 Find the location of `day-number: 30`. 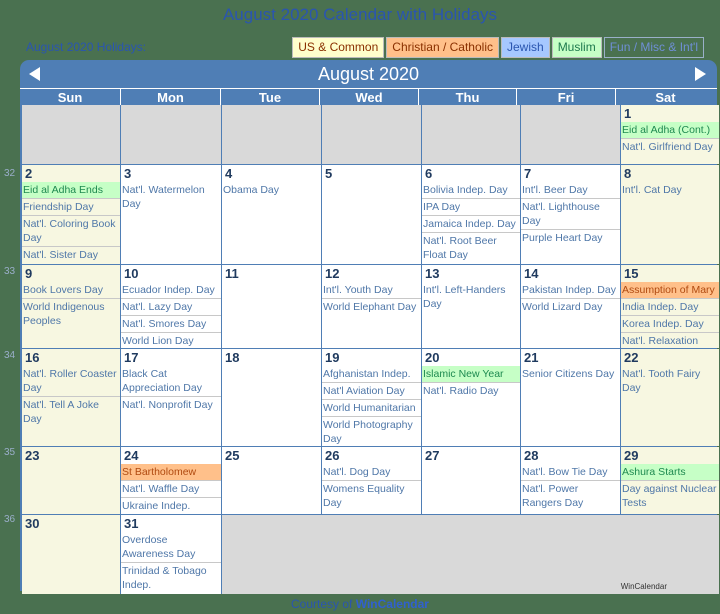

day-number: 30 is located at coordinates (32, 523).